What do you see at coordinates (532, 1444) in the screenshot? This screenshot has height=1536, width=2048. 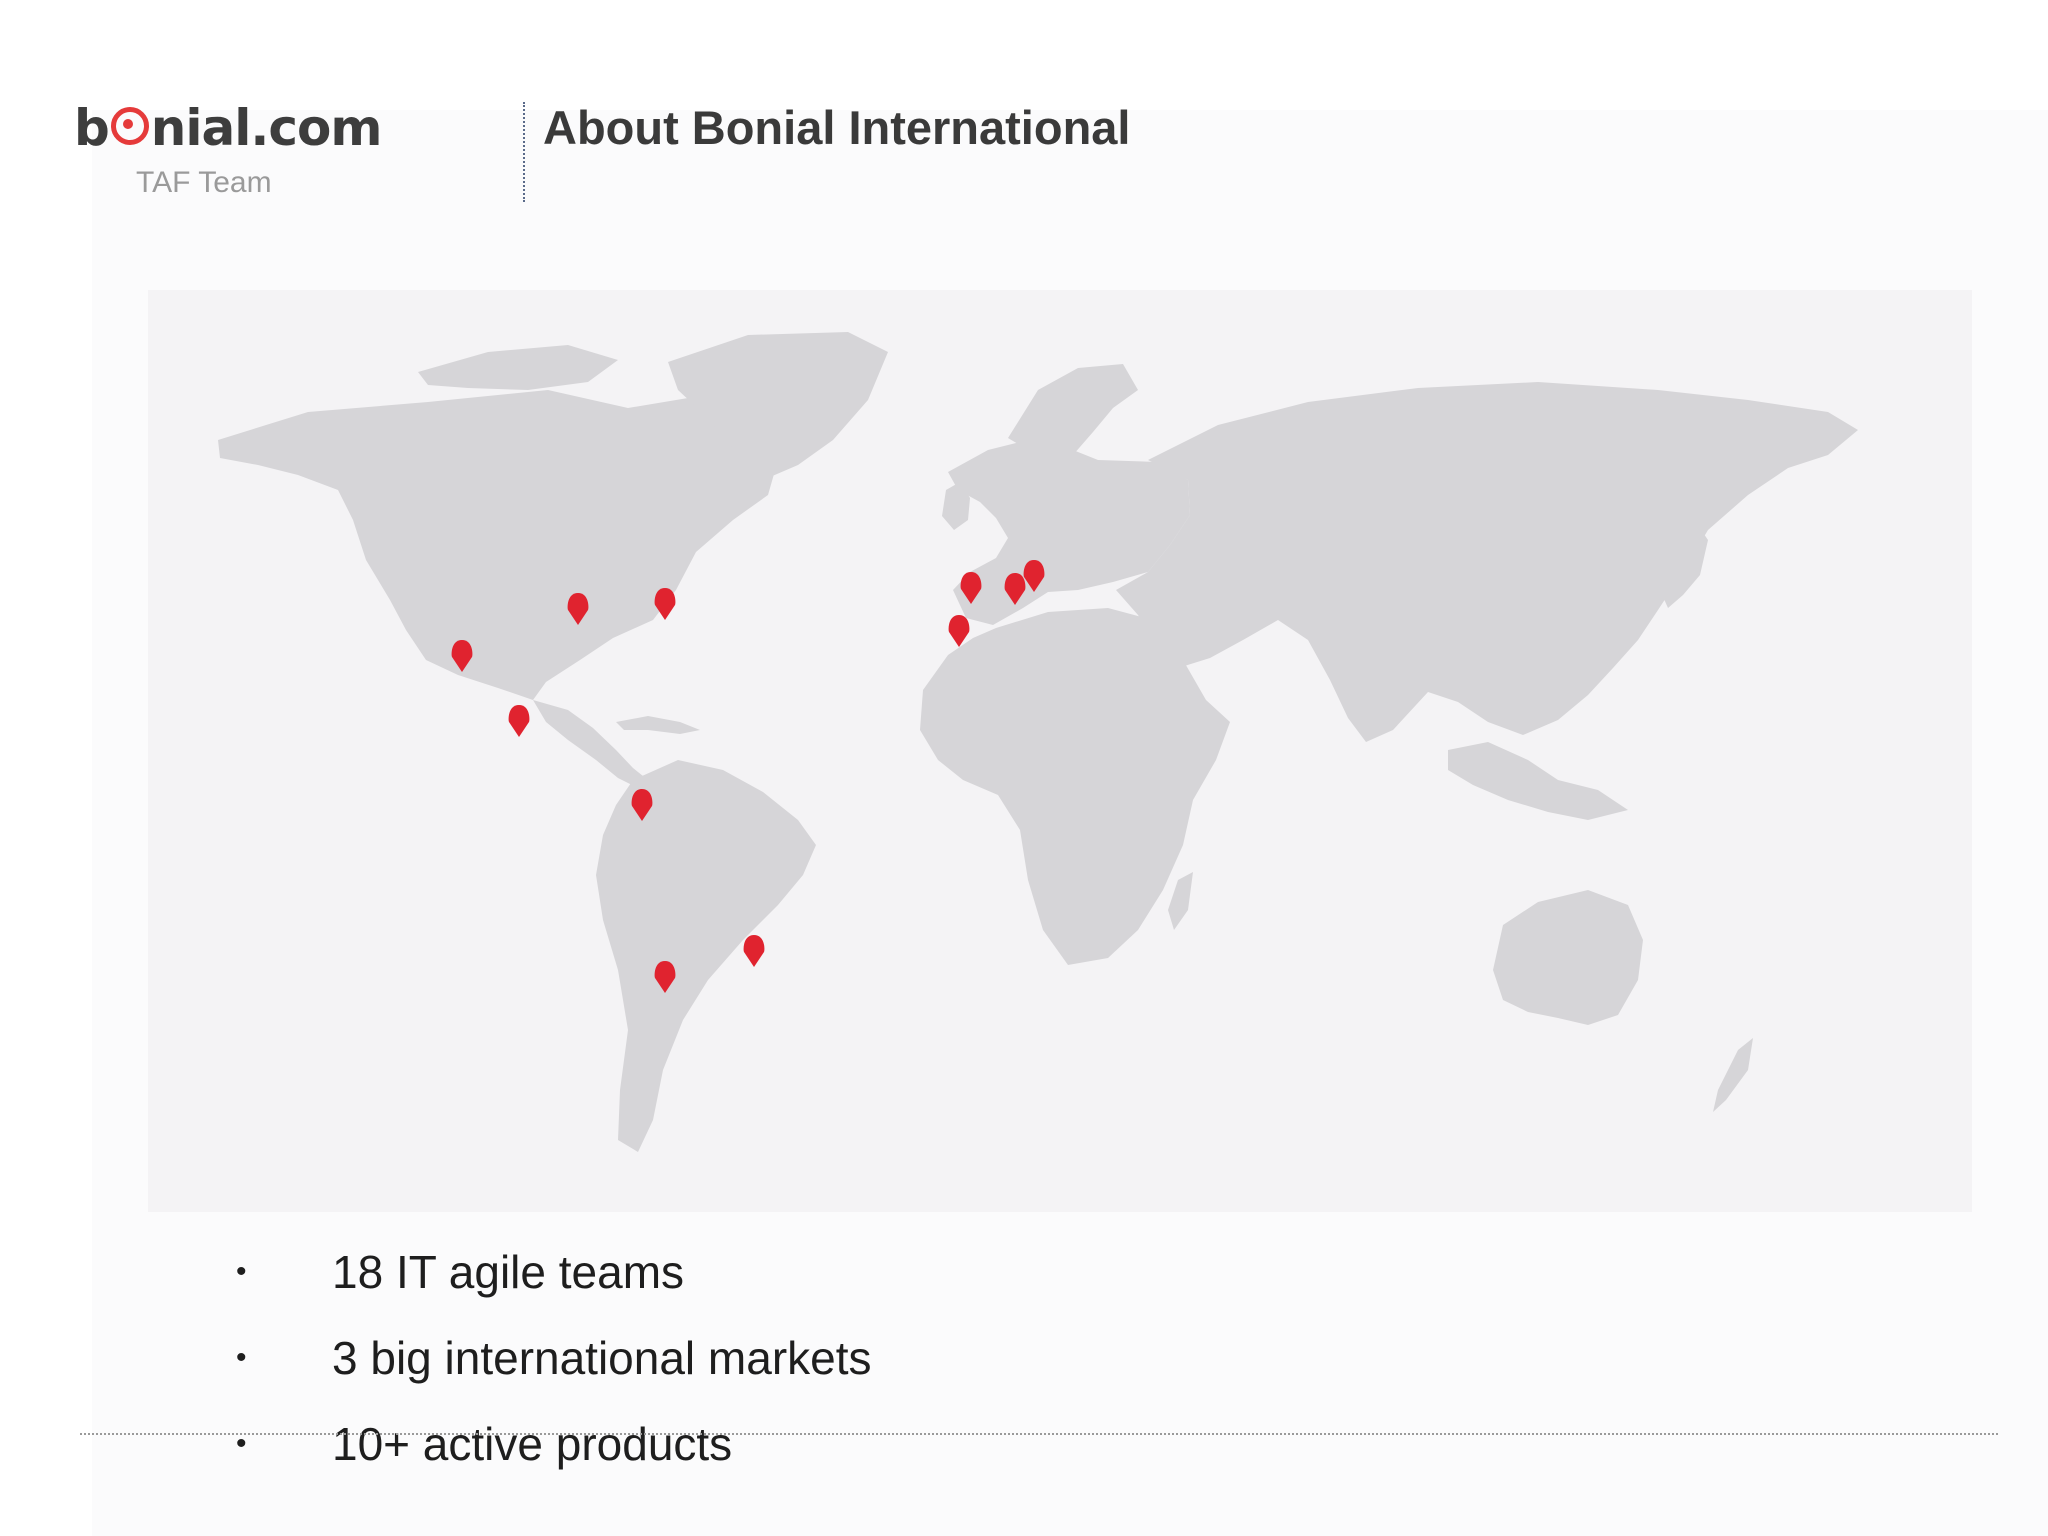 I see `list-item-text: 10+ active products` at bounding box center [532, 1444].